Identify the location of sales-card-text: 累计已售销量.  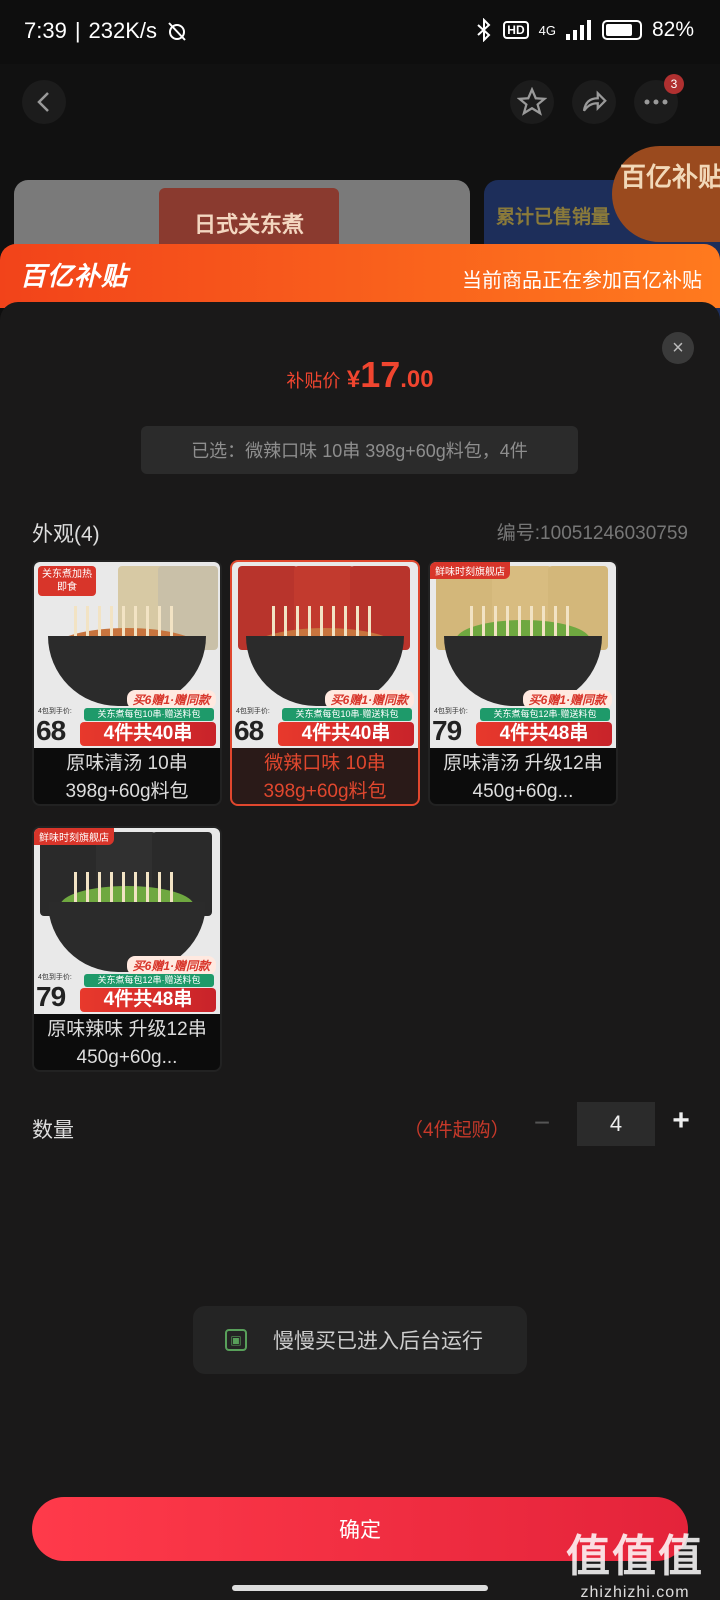
(553, 217).